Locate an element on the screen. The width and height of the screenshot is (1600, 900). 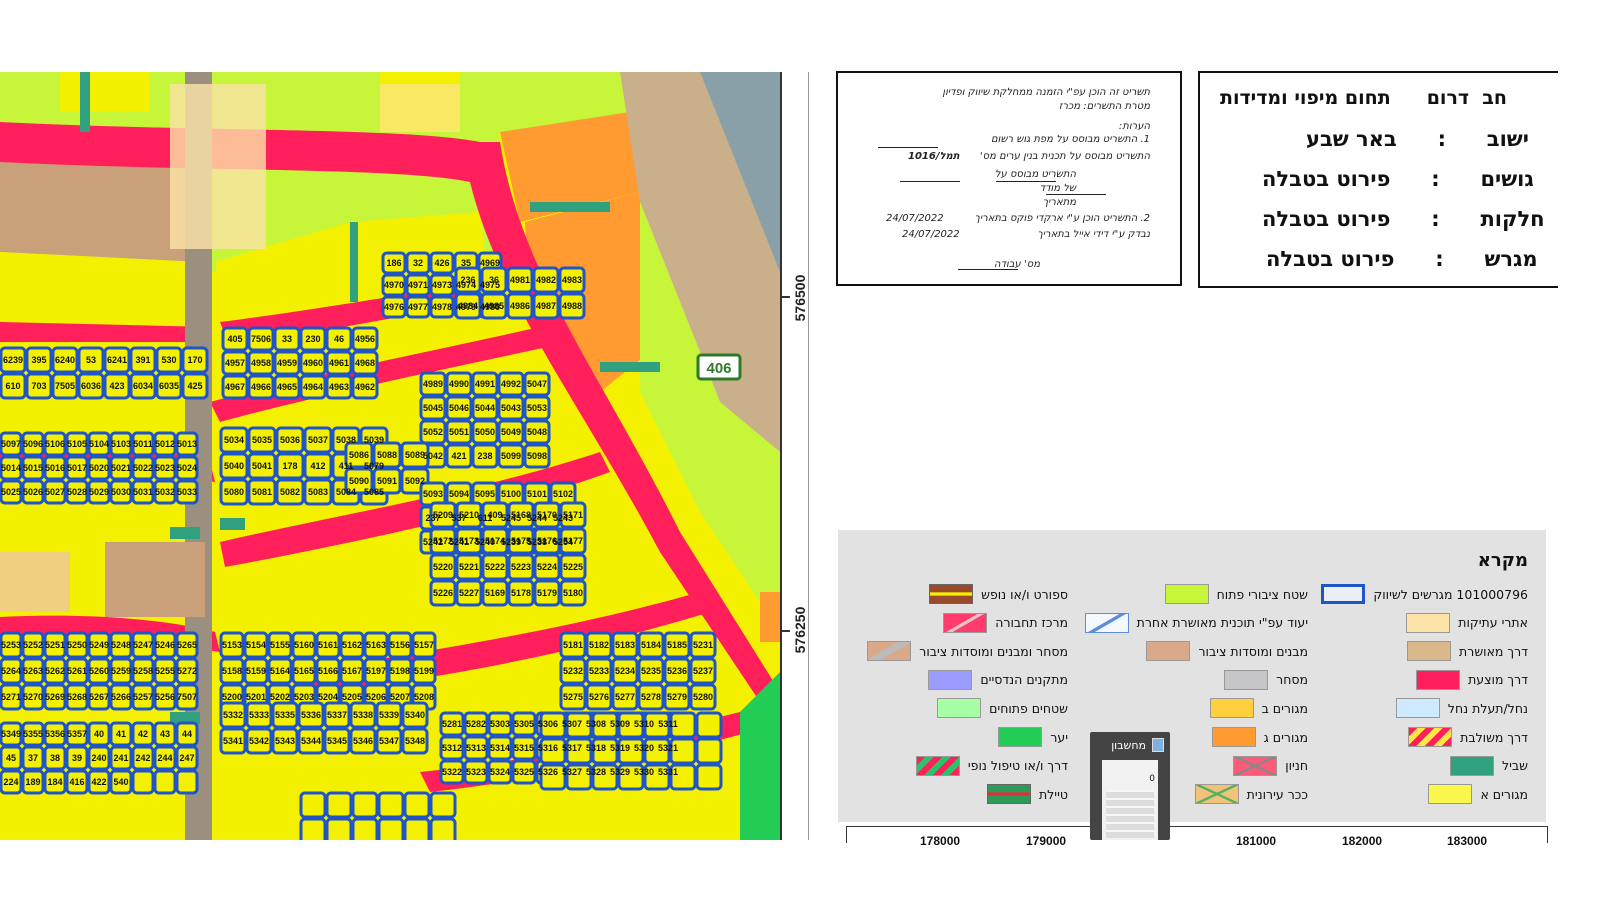
parcel-number: 5177 is located at coordinates (573, 541).